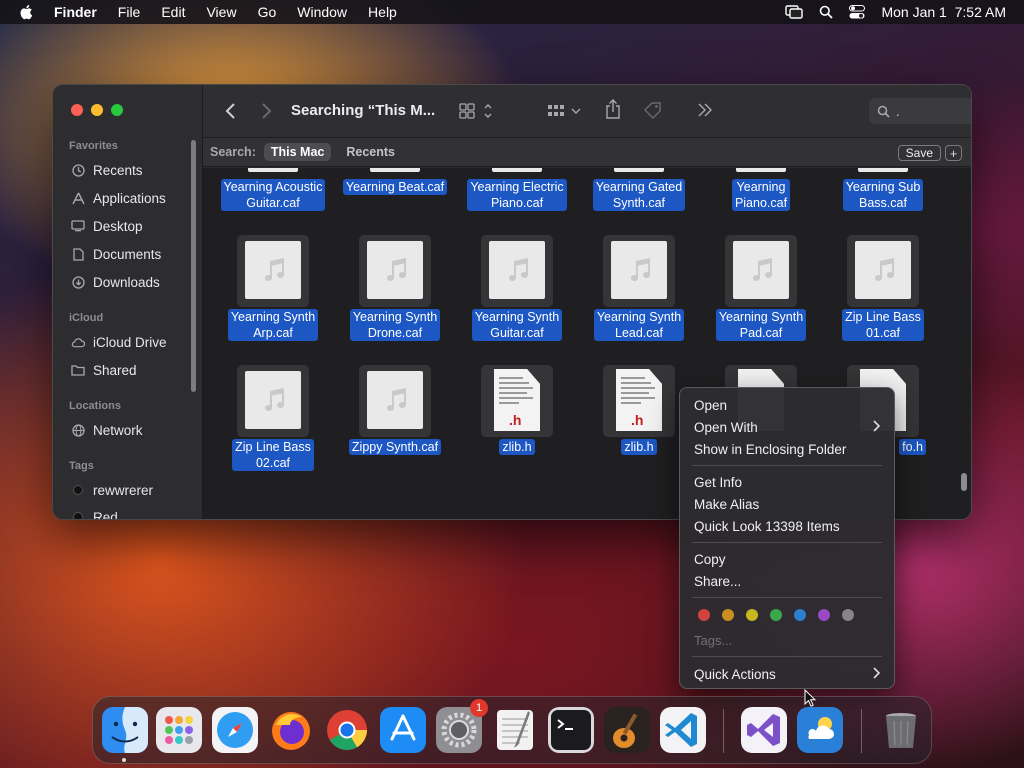 The height and width of the screenshot is (768, 1024). I want to click on share-icon, so click(613, 109).